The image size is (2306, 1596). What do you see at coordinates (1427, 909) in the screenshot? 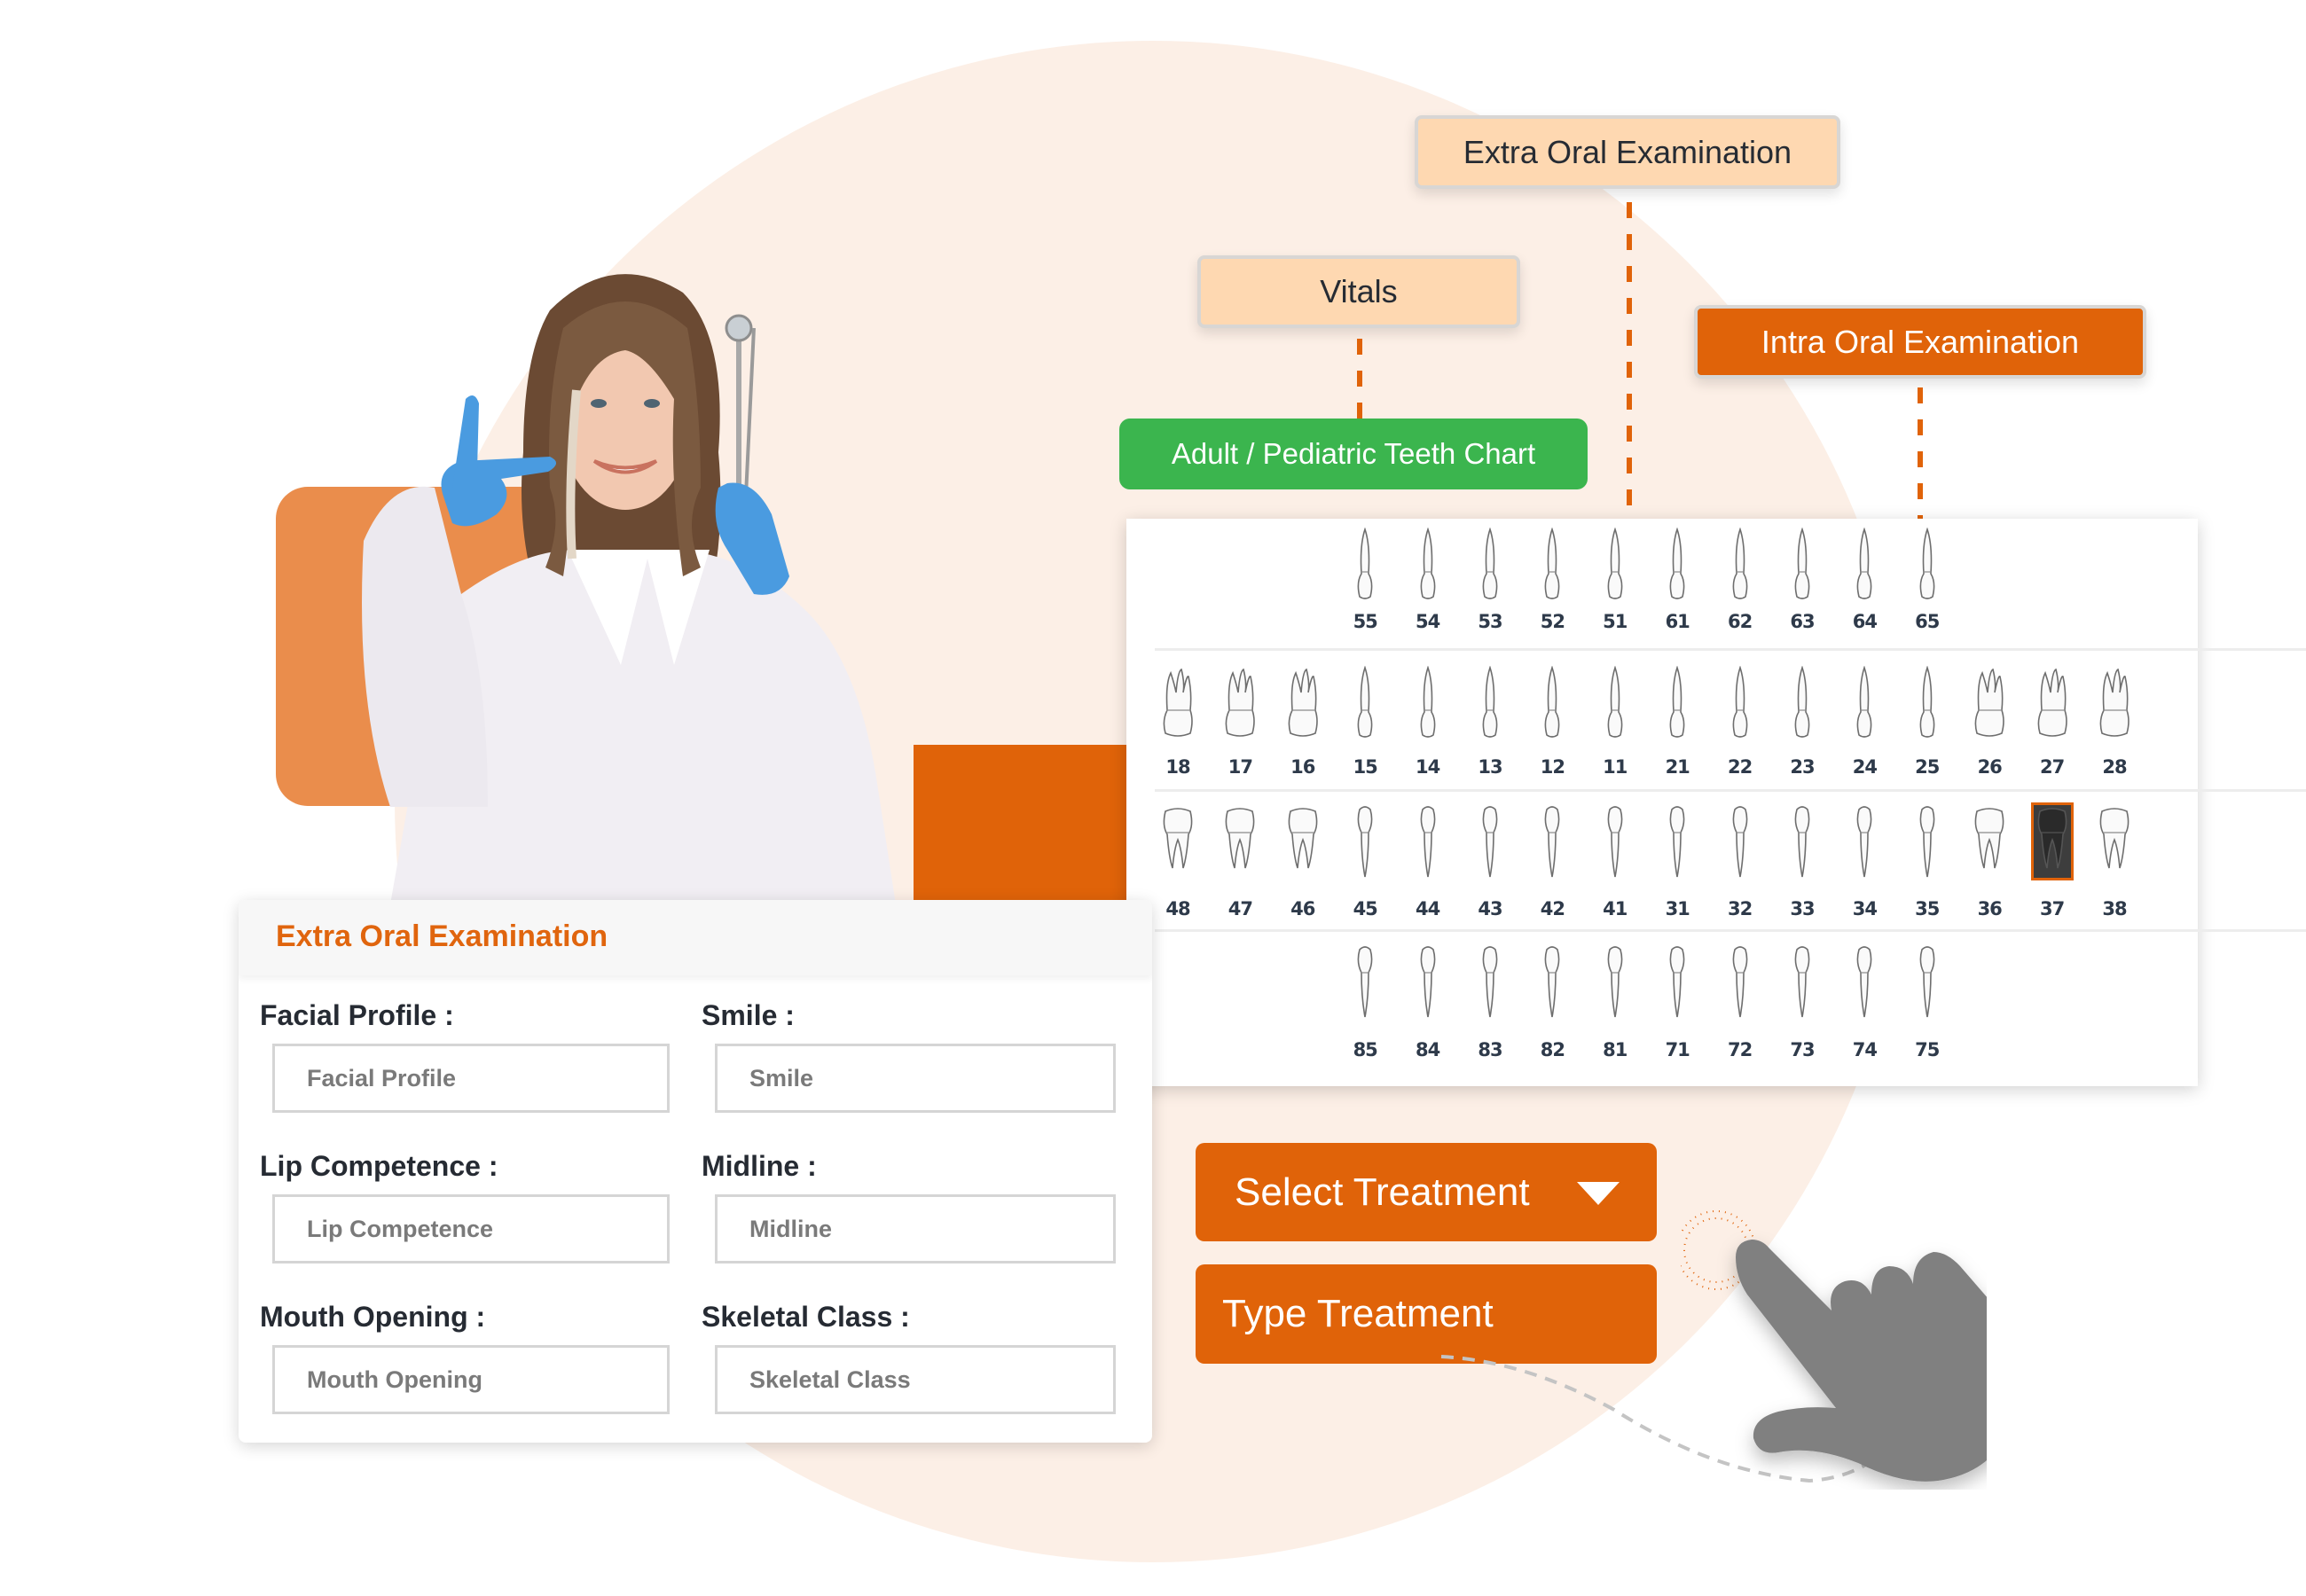
I see `tooth-number-label: 44` at bounding box center [1427, 909].